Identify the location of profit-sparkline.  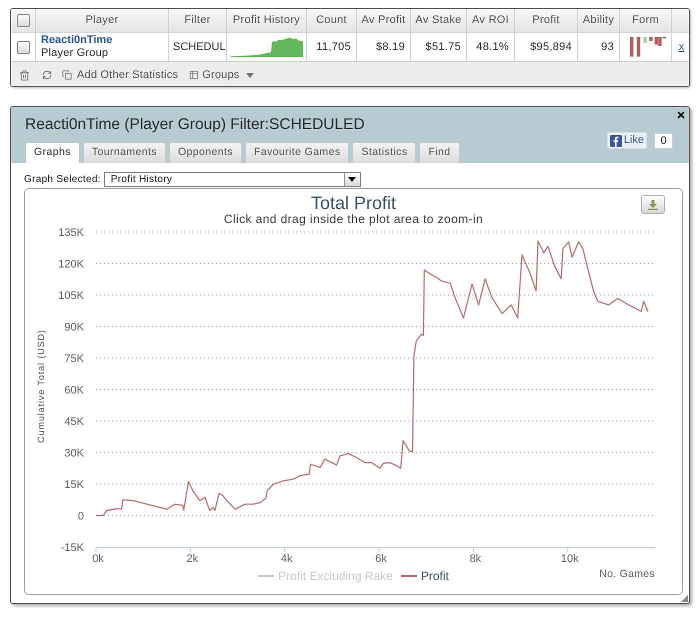
(266, 46).